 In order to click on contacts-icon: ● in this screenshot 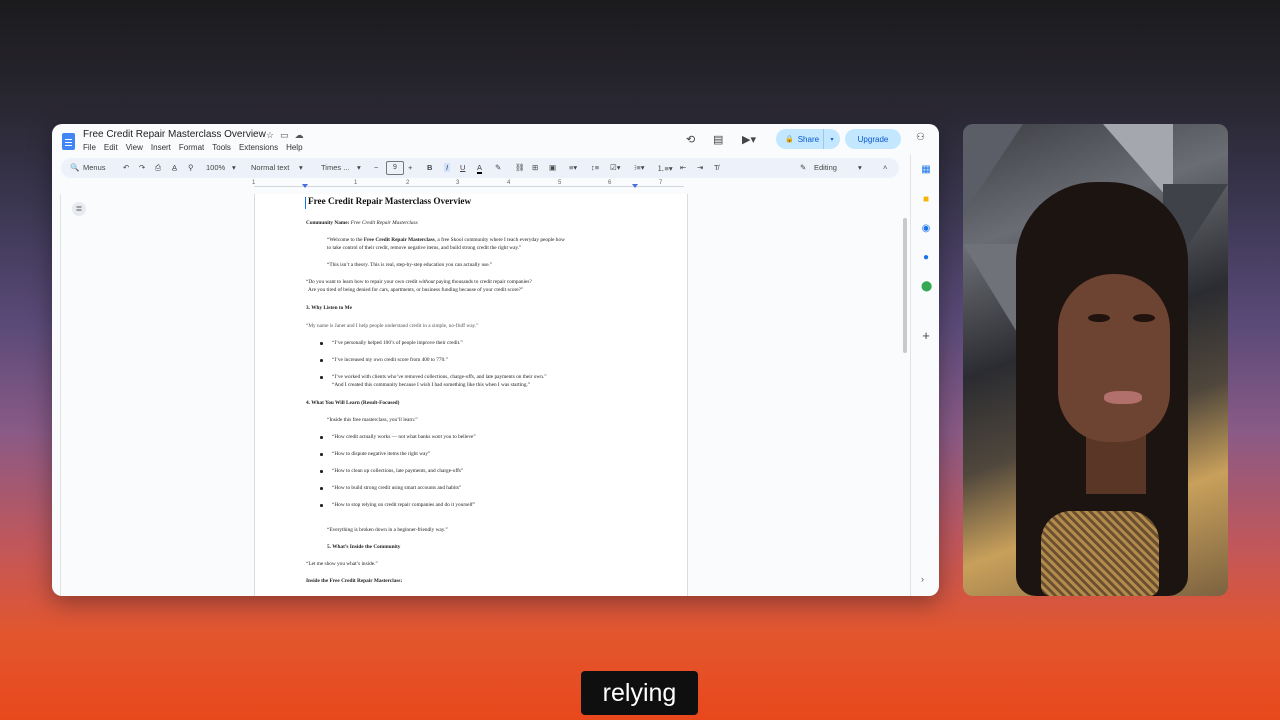, I will do `click(926, 257)`.